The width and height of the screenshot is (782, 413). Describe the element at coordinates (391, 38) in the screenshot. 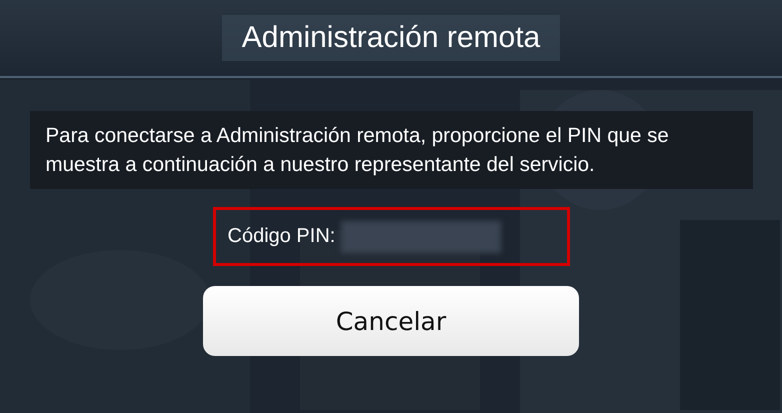

I see `window-title: Administración remota` at that location.